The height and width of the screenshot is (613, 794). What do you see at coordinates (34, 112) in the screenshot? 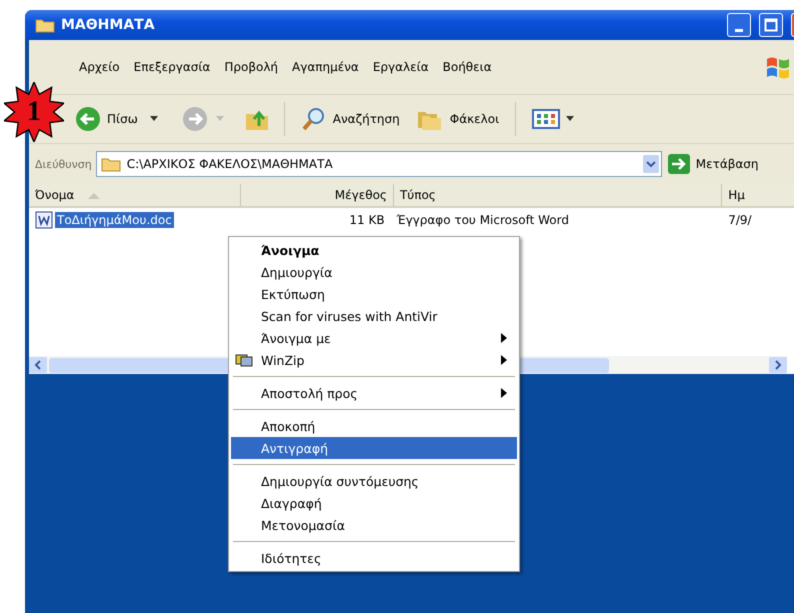
I see `number-badge: 1` at bounding box center [34, 112].